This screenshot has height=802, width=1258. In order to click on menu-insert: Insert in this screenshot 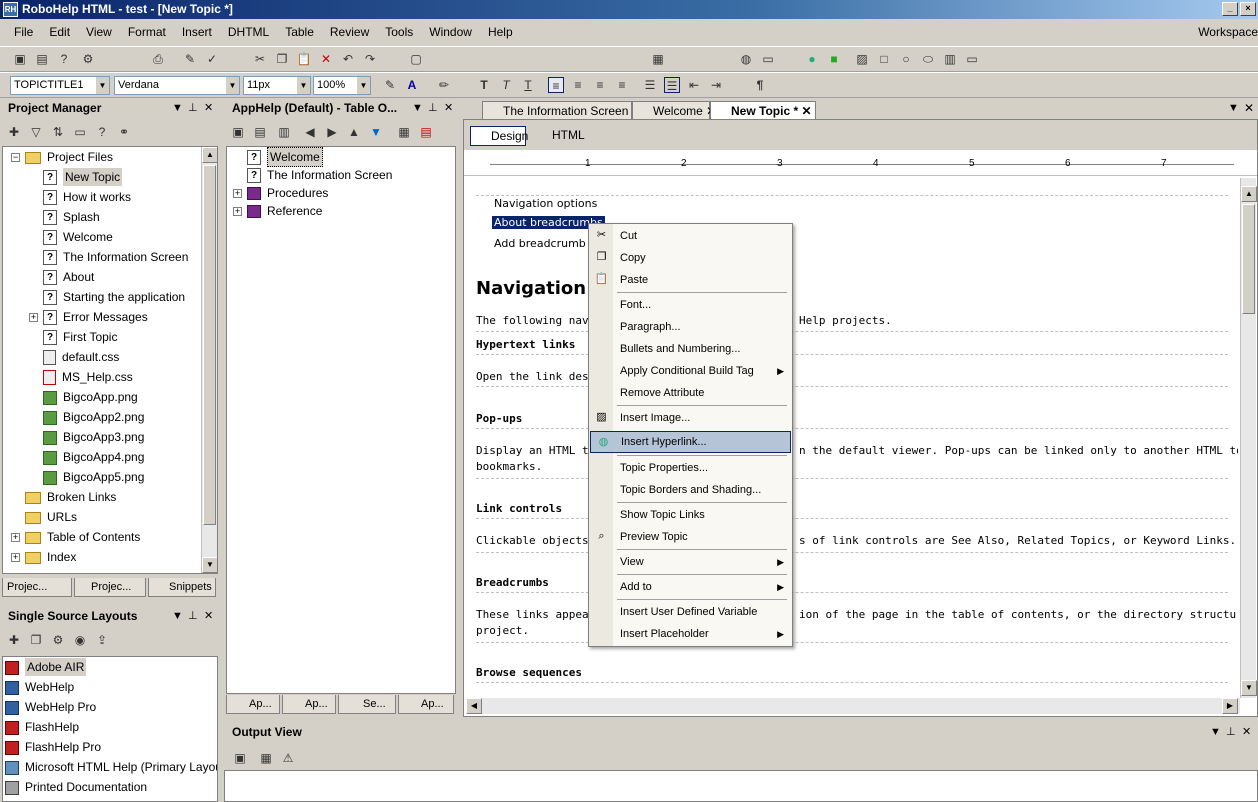, I will do `click(197, 32)`.